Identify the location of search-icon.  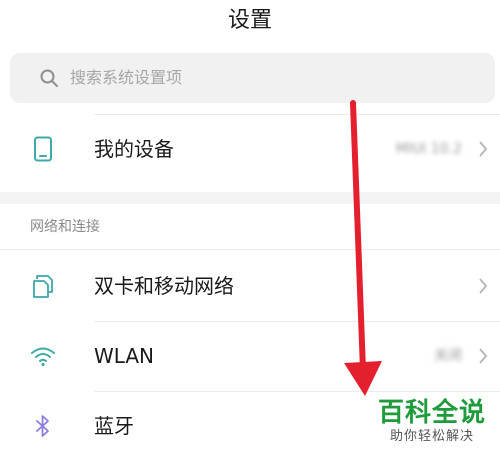
(49, 78).